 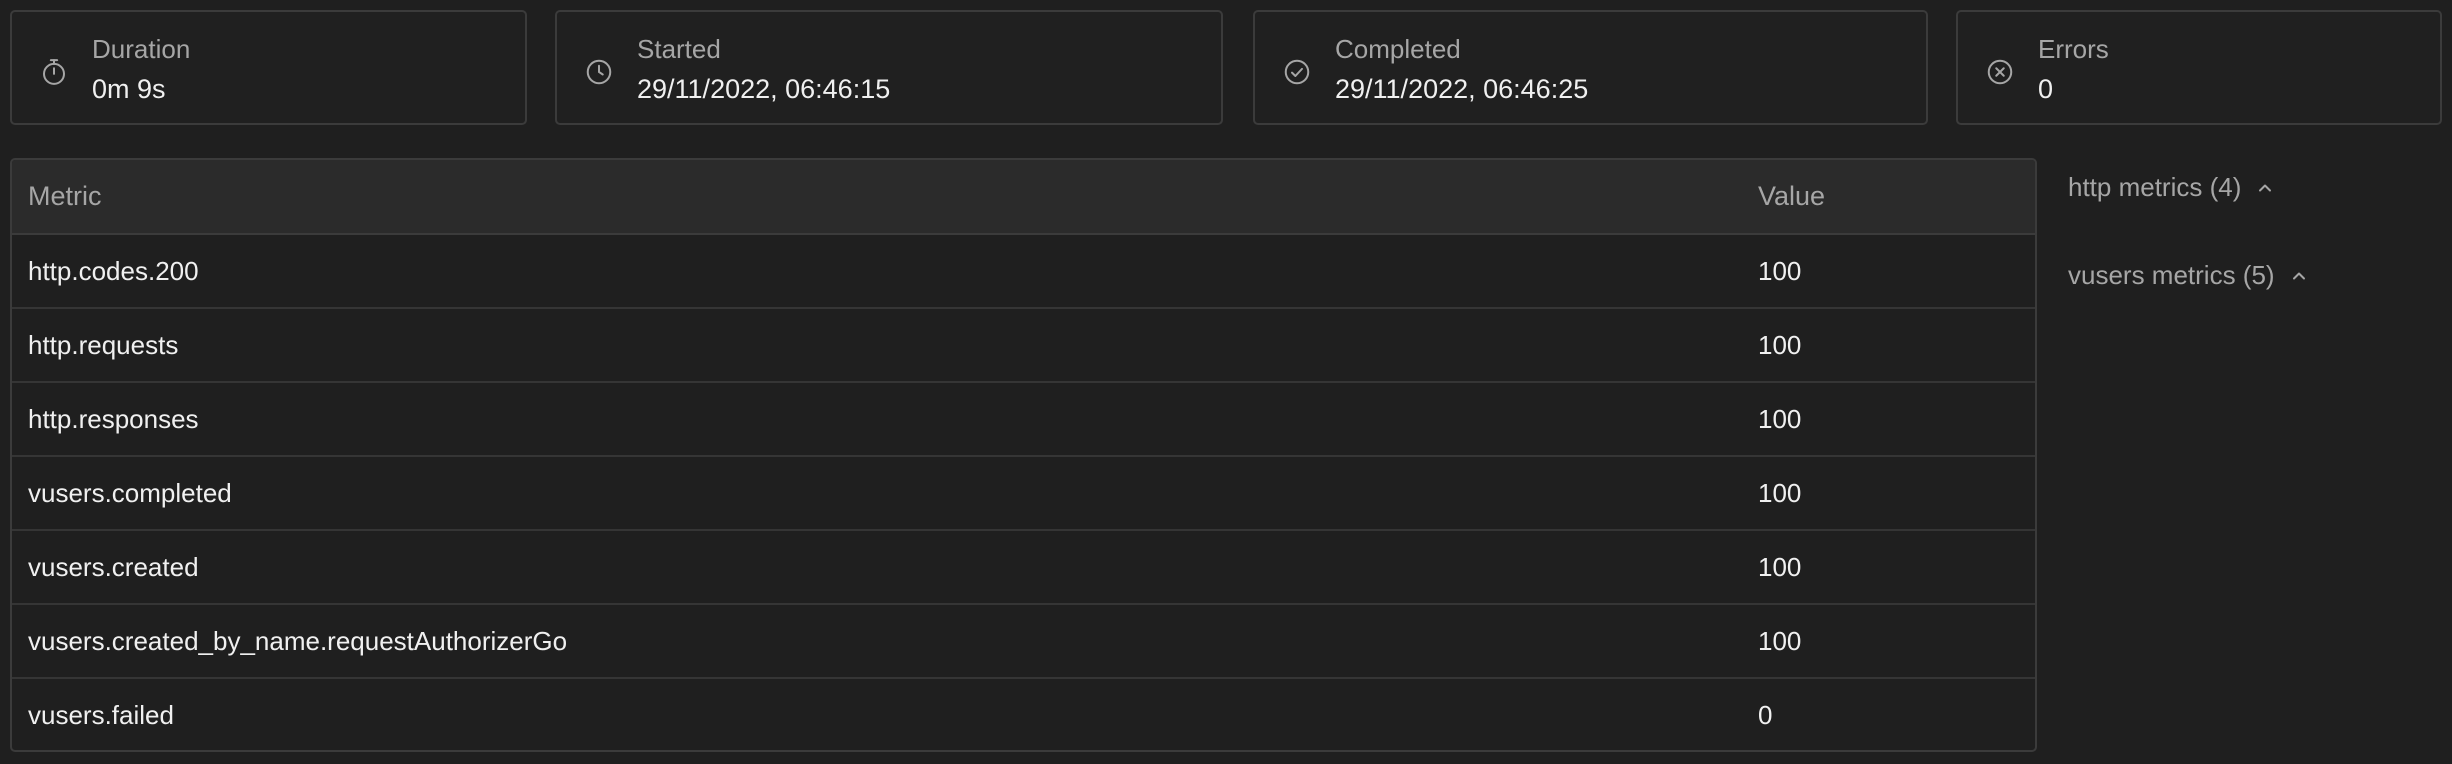 I want to click on started-value: 29/11/2022, 06:46:15, so click(x=764, y=89).